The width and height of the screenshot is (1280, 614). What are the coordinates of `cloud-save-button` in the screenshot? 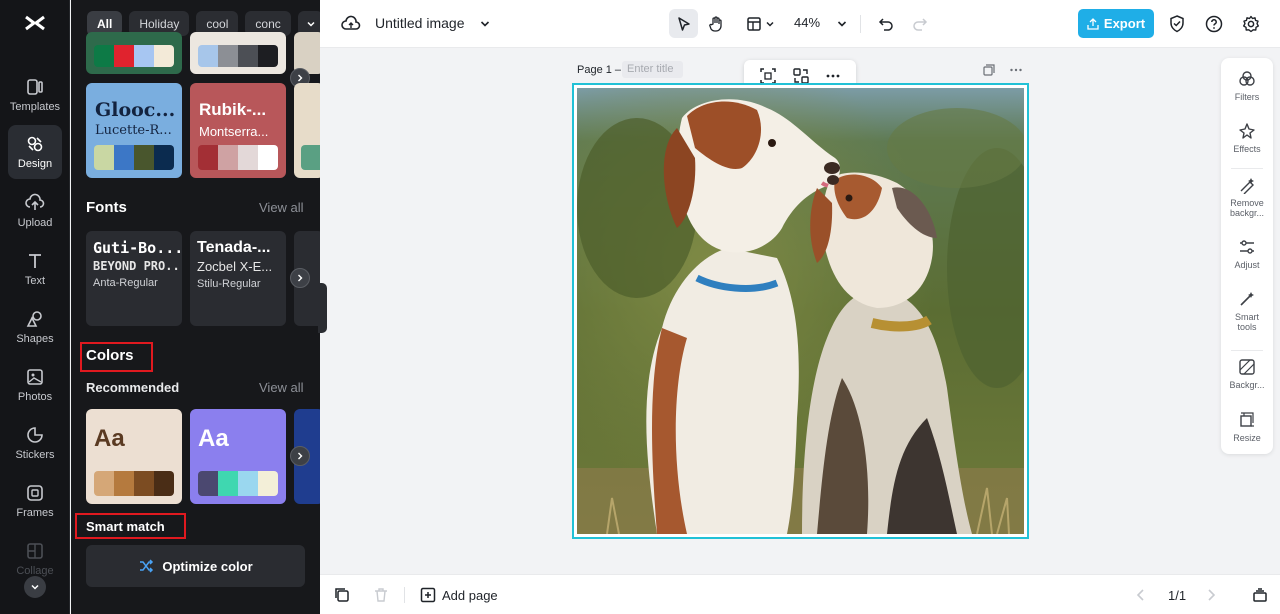 It's located at (351, 24).